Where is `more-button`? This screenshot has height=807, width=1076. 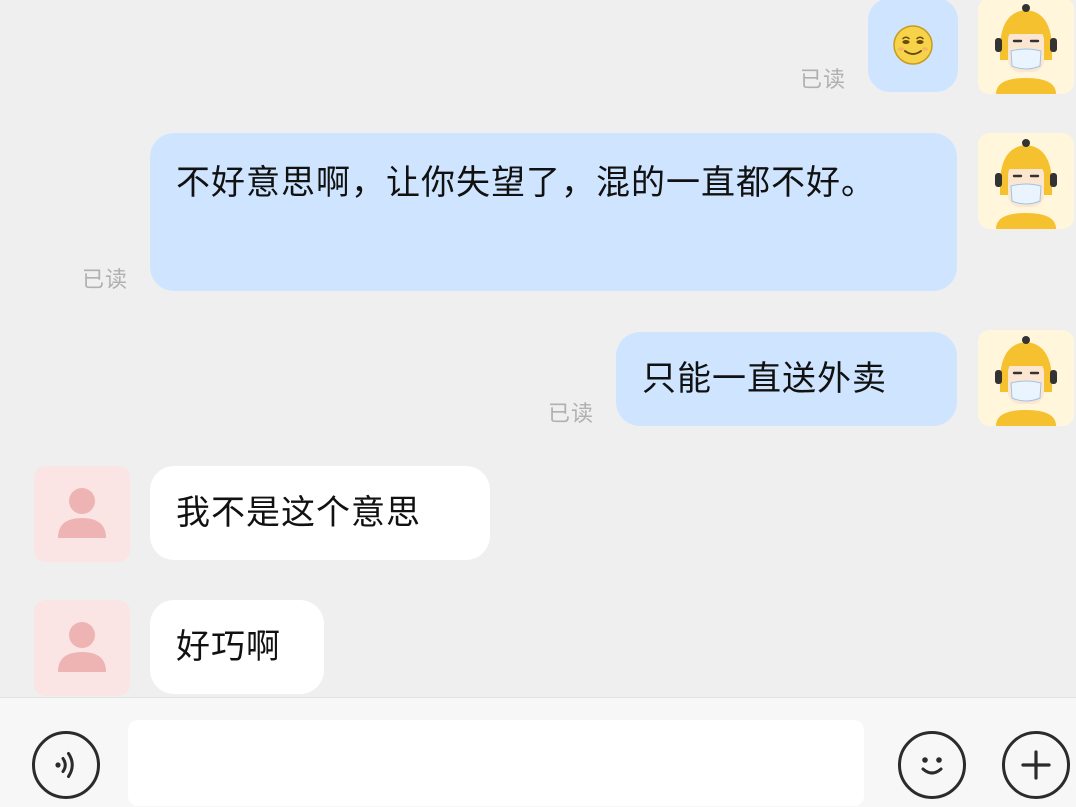 more-button is located at coordinates (1036, 765).